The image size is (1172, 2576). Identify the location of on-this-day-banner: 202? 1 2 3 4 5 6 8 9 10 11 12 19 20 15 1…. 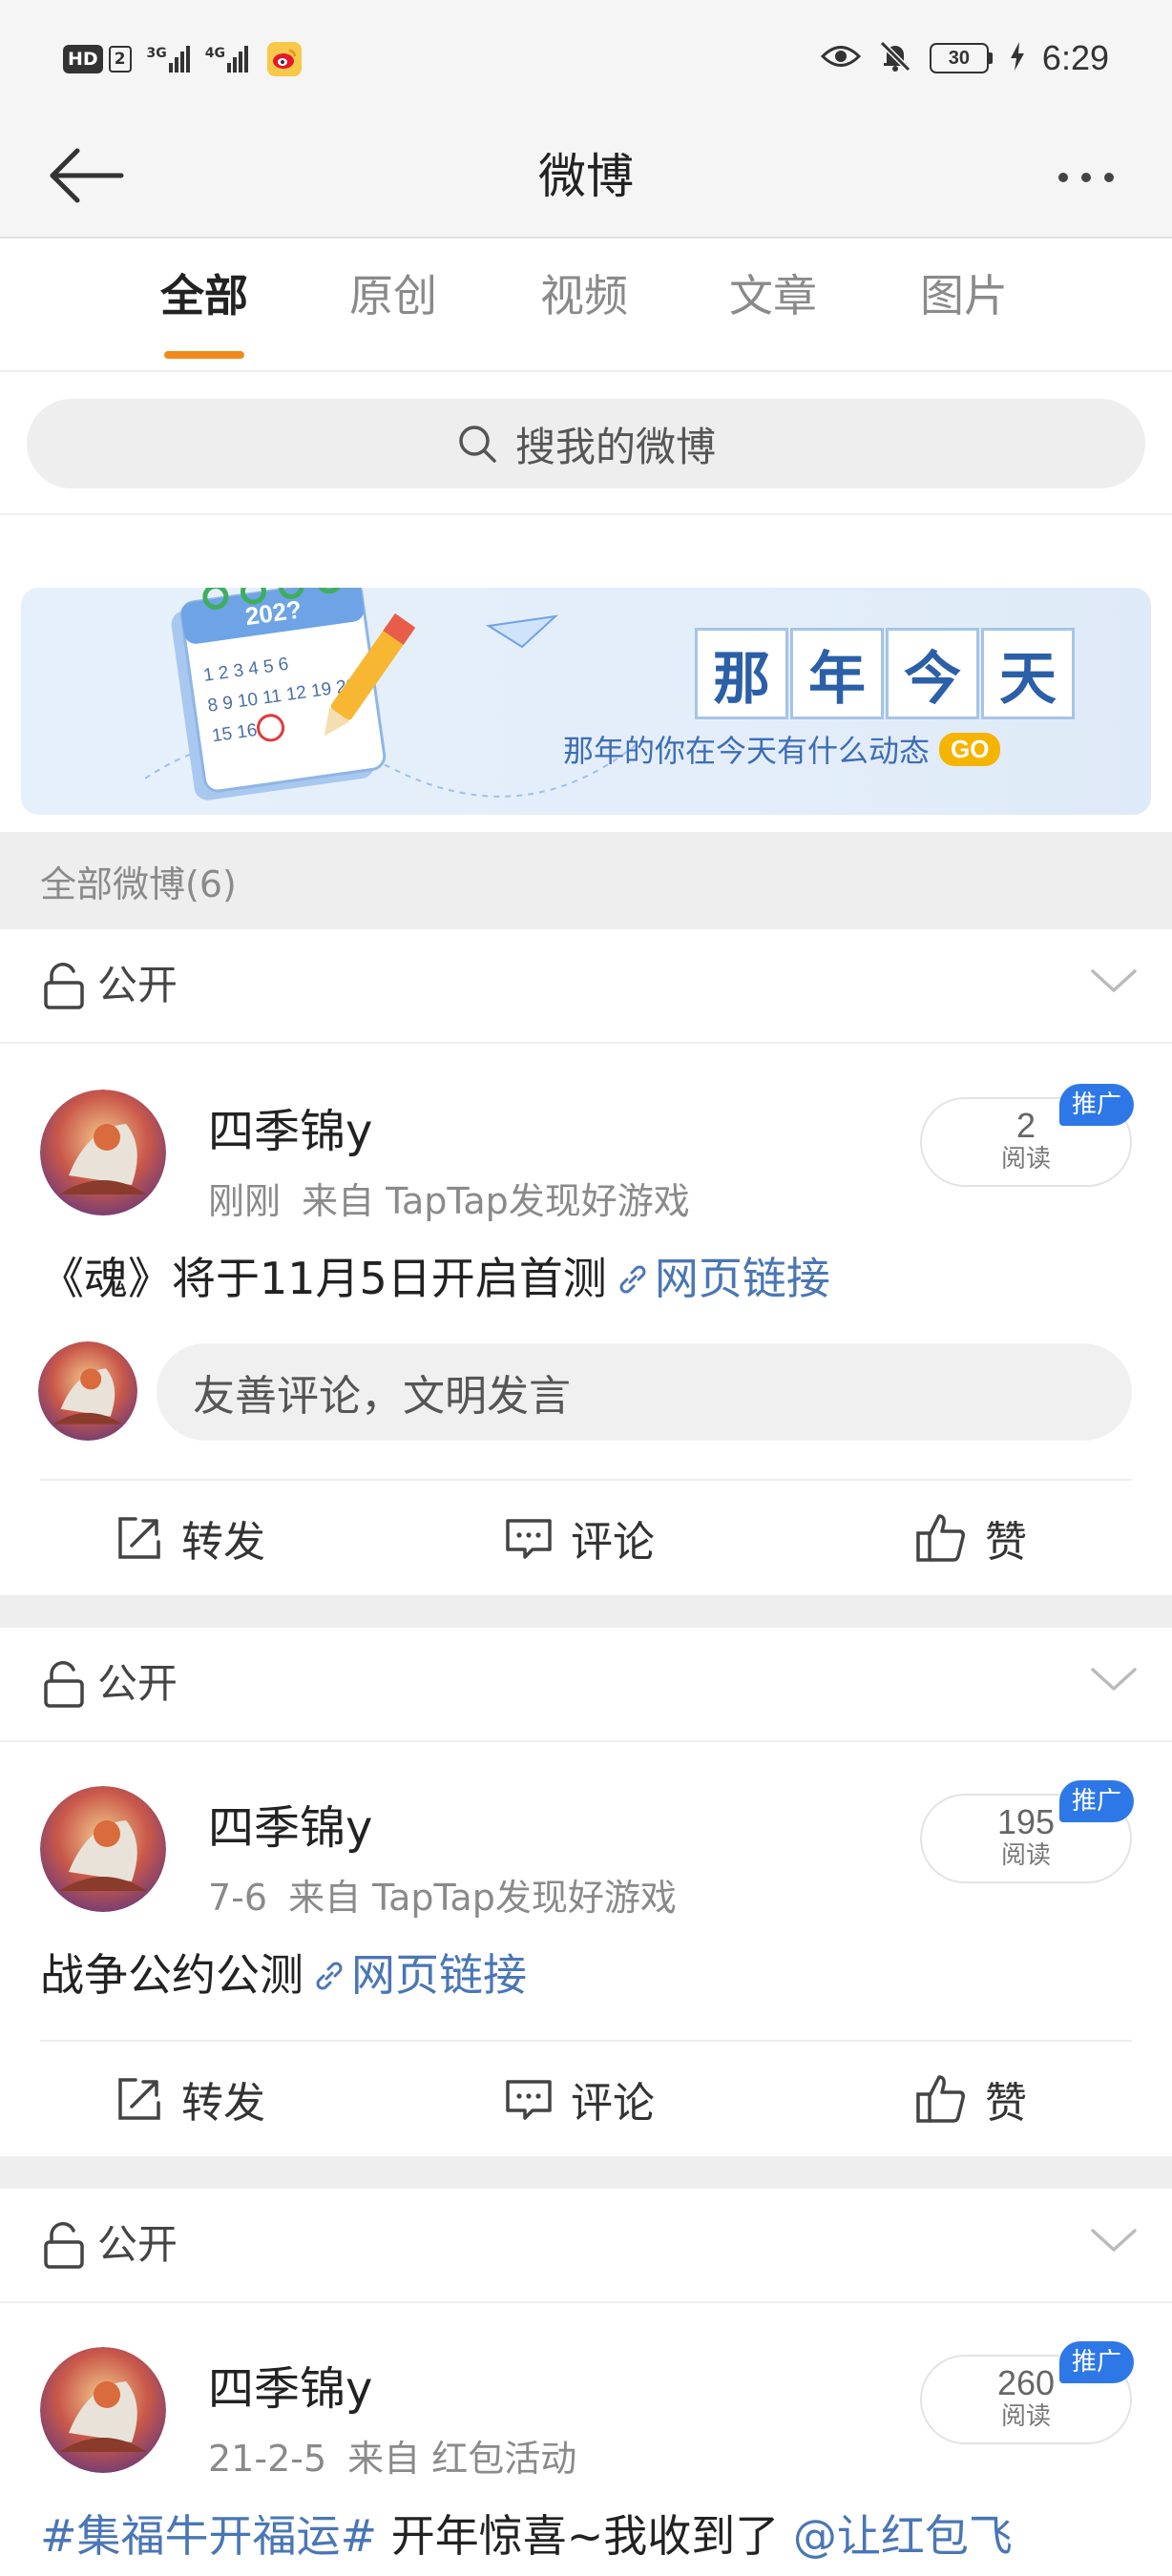
(586, 701).